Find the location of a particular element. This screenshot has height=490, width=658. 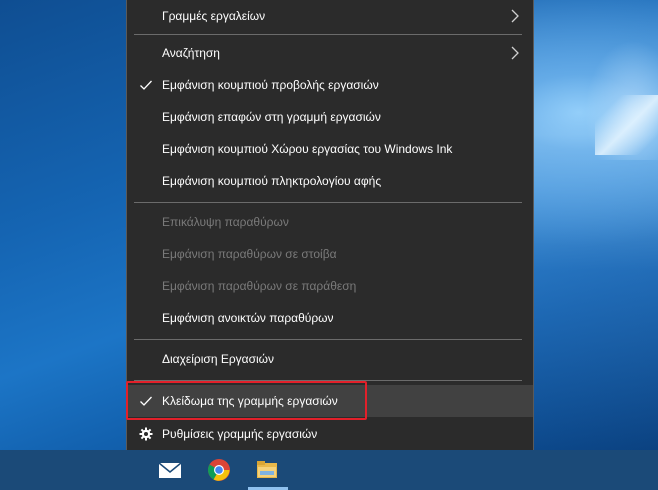

menu-item-side-by-side-windows: Εμφάνιση παραθύρων σε παράθεση is located at coordinates (330, 286).